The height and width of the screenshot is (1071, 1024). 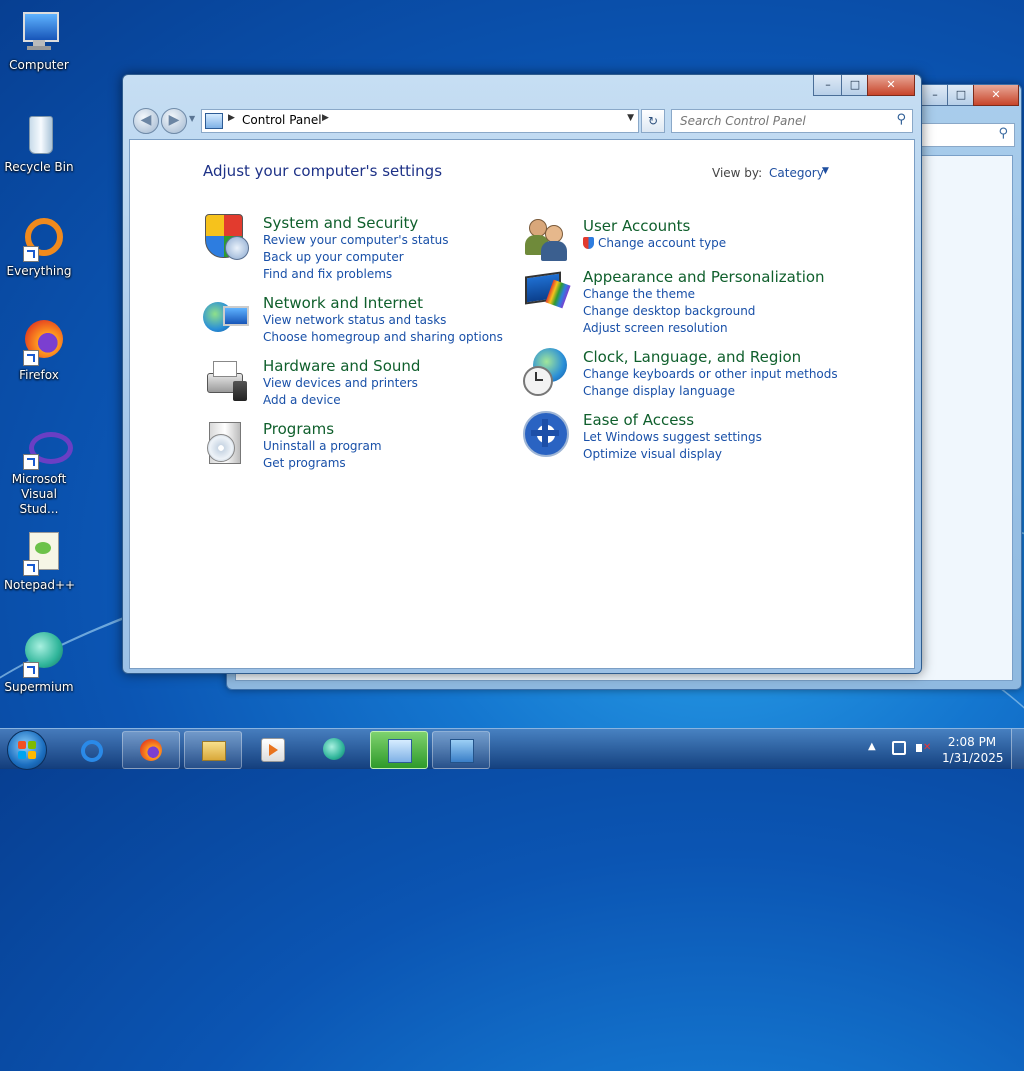 I want to click on back-minimize-button: –, so click(x=935, y=95).